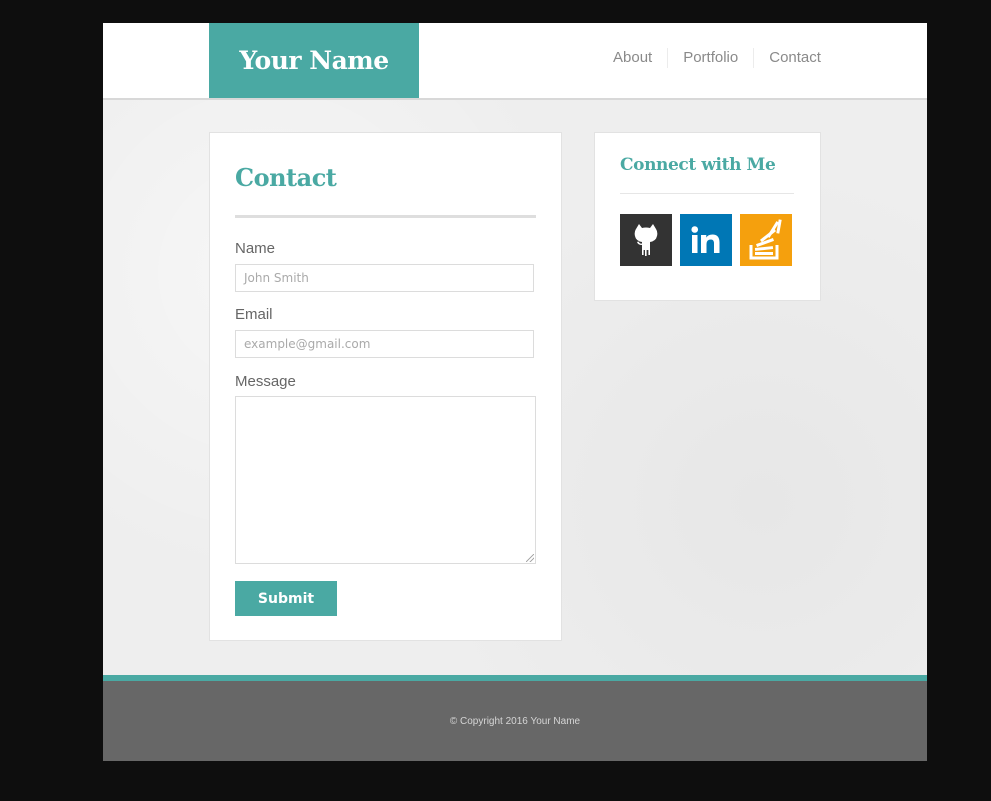 The image size is (991, 801). Describe the element at coordinates (634, 58) in the screenshot. I see `nav-about: About` at that location.